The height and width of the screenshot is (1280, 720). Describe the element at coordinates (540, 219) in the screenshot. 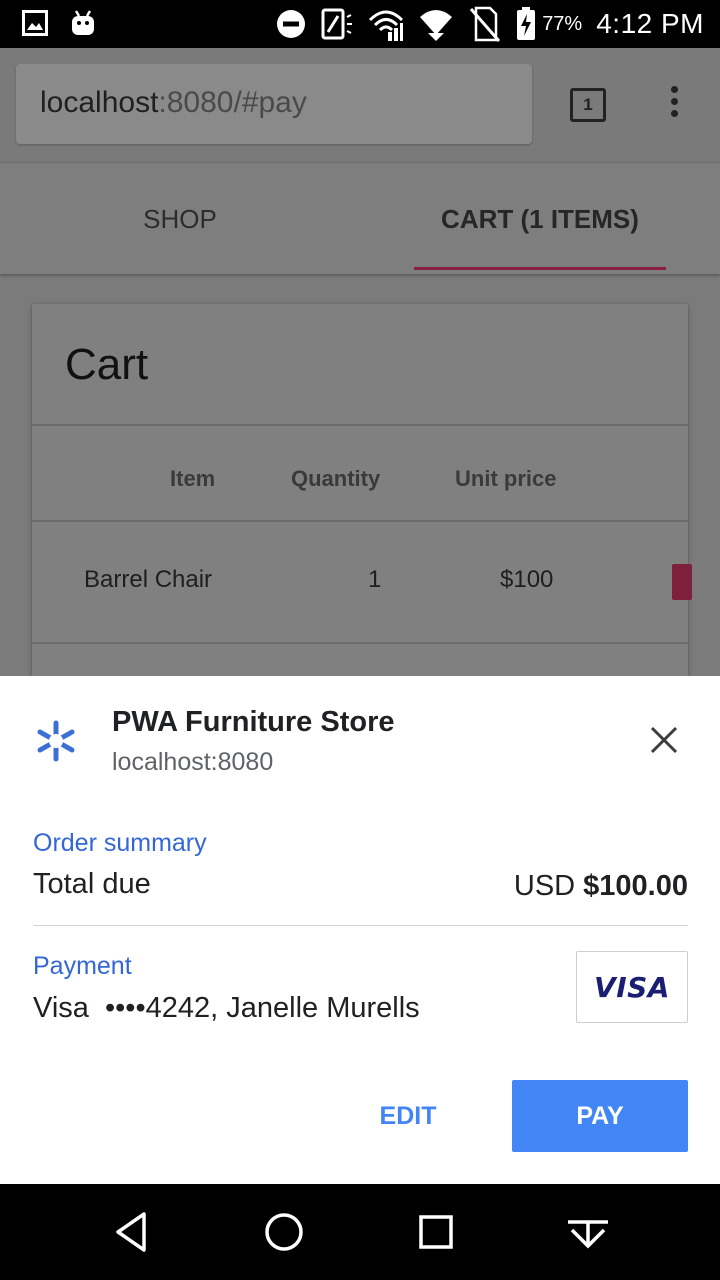

I see `tab-cart: CART (1 ITEMS)` at that location.